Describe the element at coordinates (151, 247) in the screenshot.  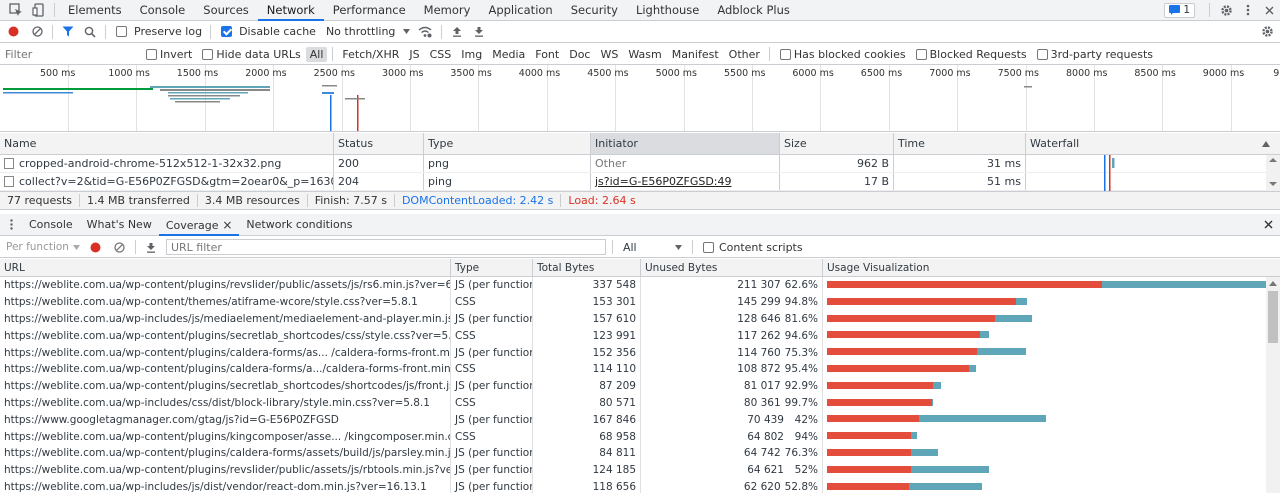
I see `export-download-icon` at that location.